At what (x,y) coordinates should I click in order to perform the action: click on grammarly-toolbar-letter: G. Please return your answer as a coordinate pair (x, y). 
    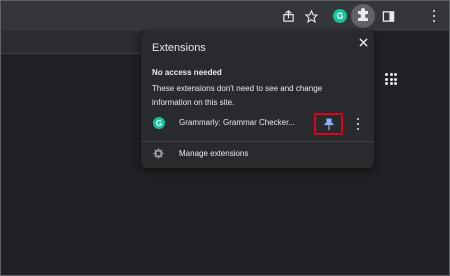
    Looking at the image, I should click on (340, 16).